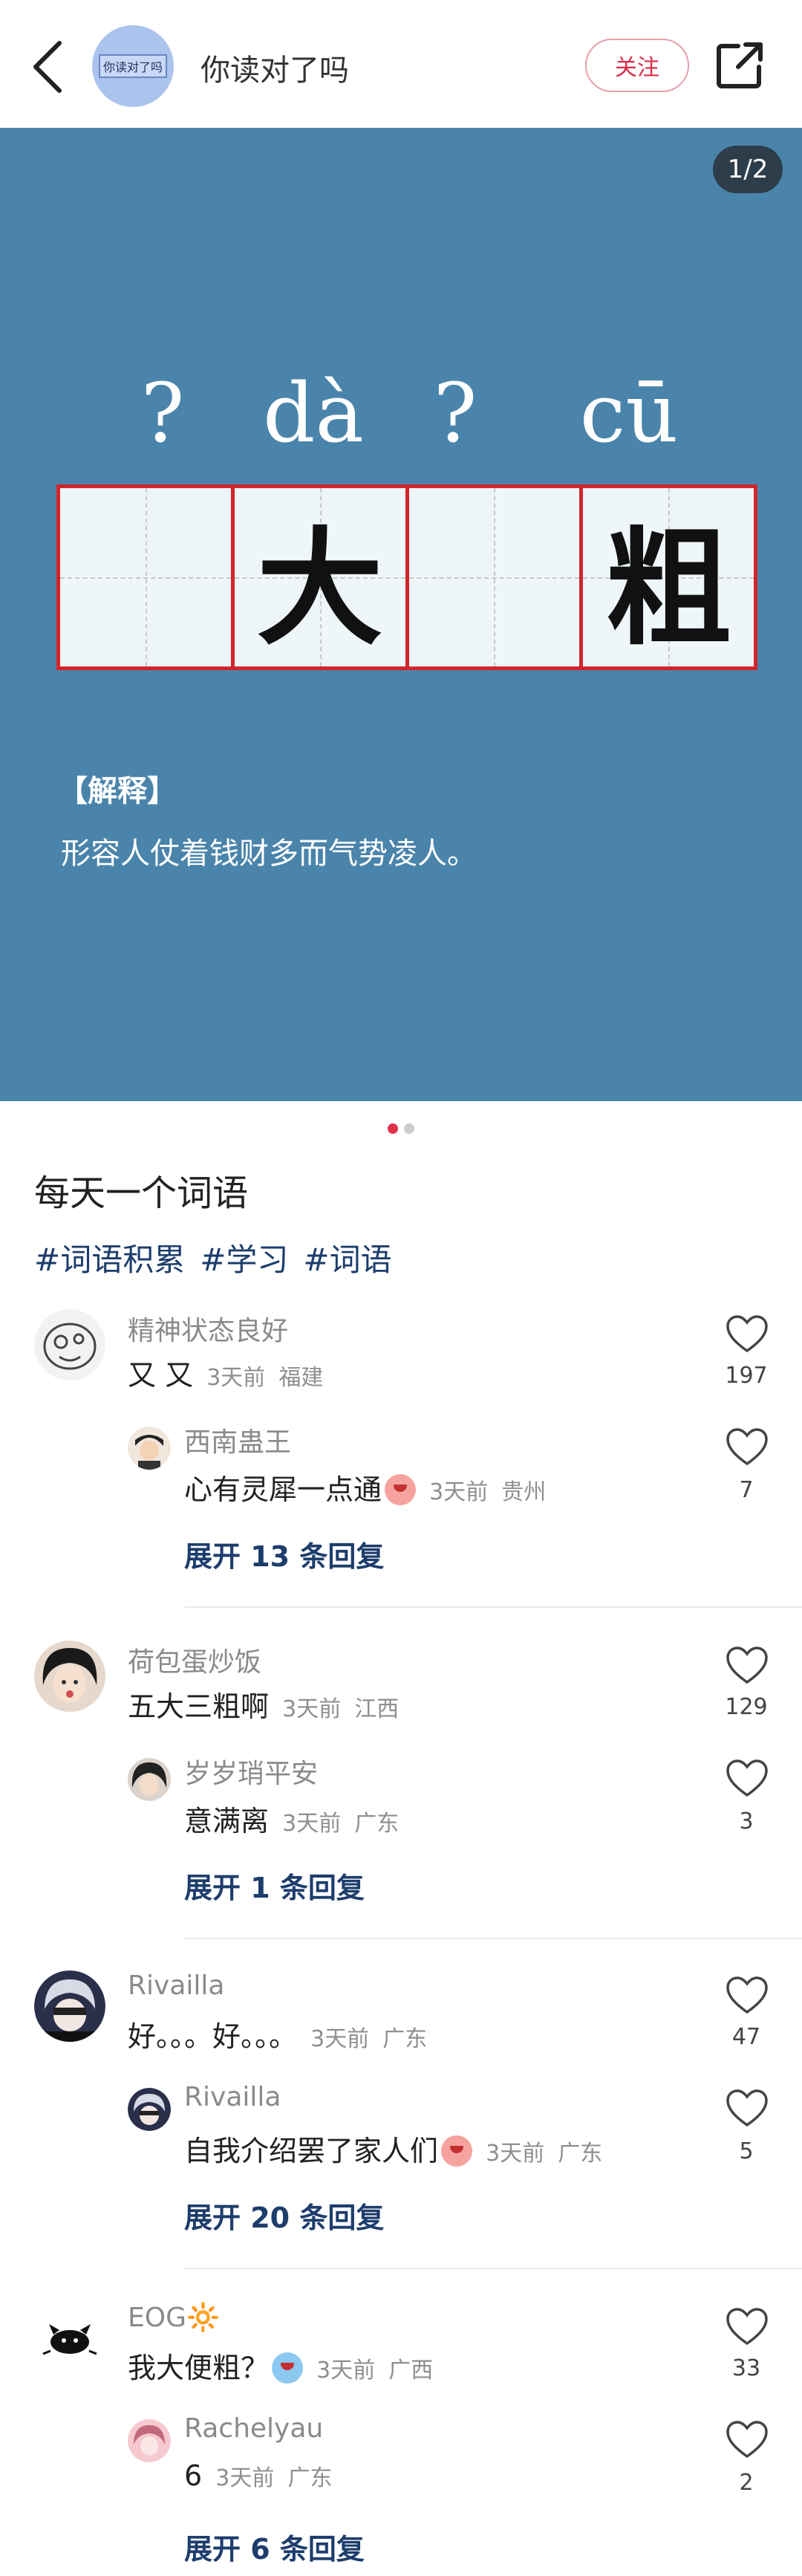 Image resolution: width=802 pixels, height=2576 pixels. I want to click on like-count: 47, so click(746, 2037).